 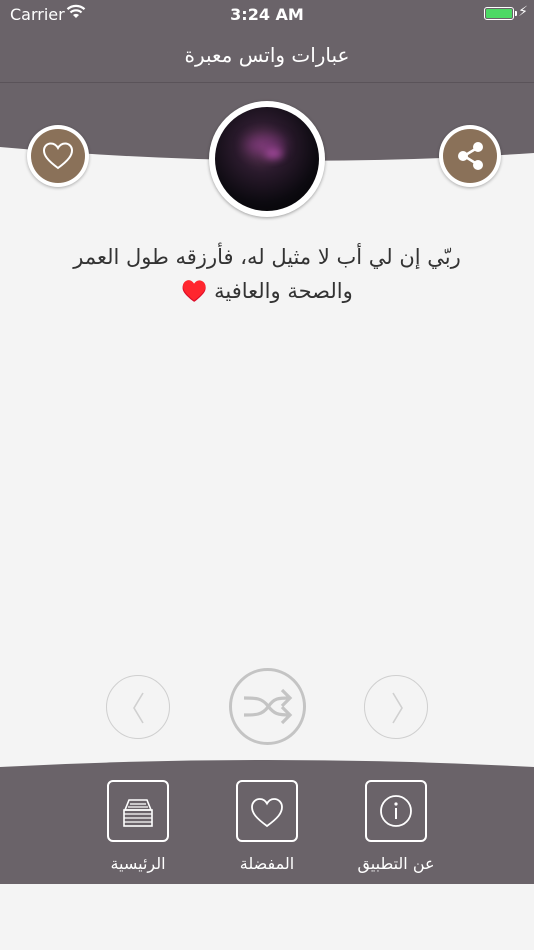 I want to click on previous-button, so click(x=138, y=707).